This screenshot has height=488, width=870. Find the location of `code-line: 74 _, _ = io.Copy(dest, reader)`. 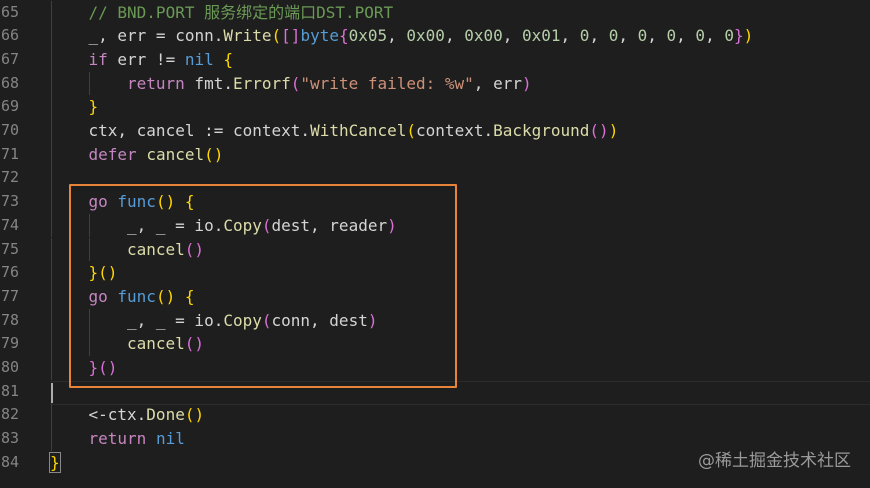

code-line: 74 _, _ = io.Copy(dest, reader) is located at coordinates (435, 225).